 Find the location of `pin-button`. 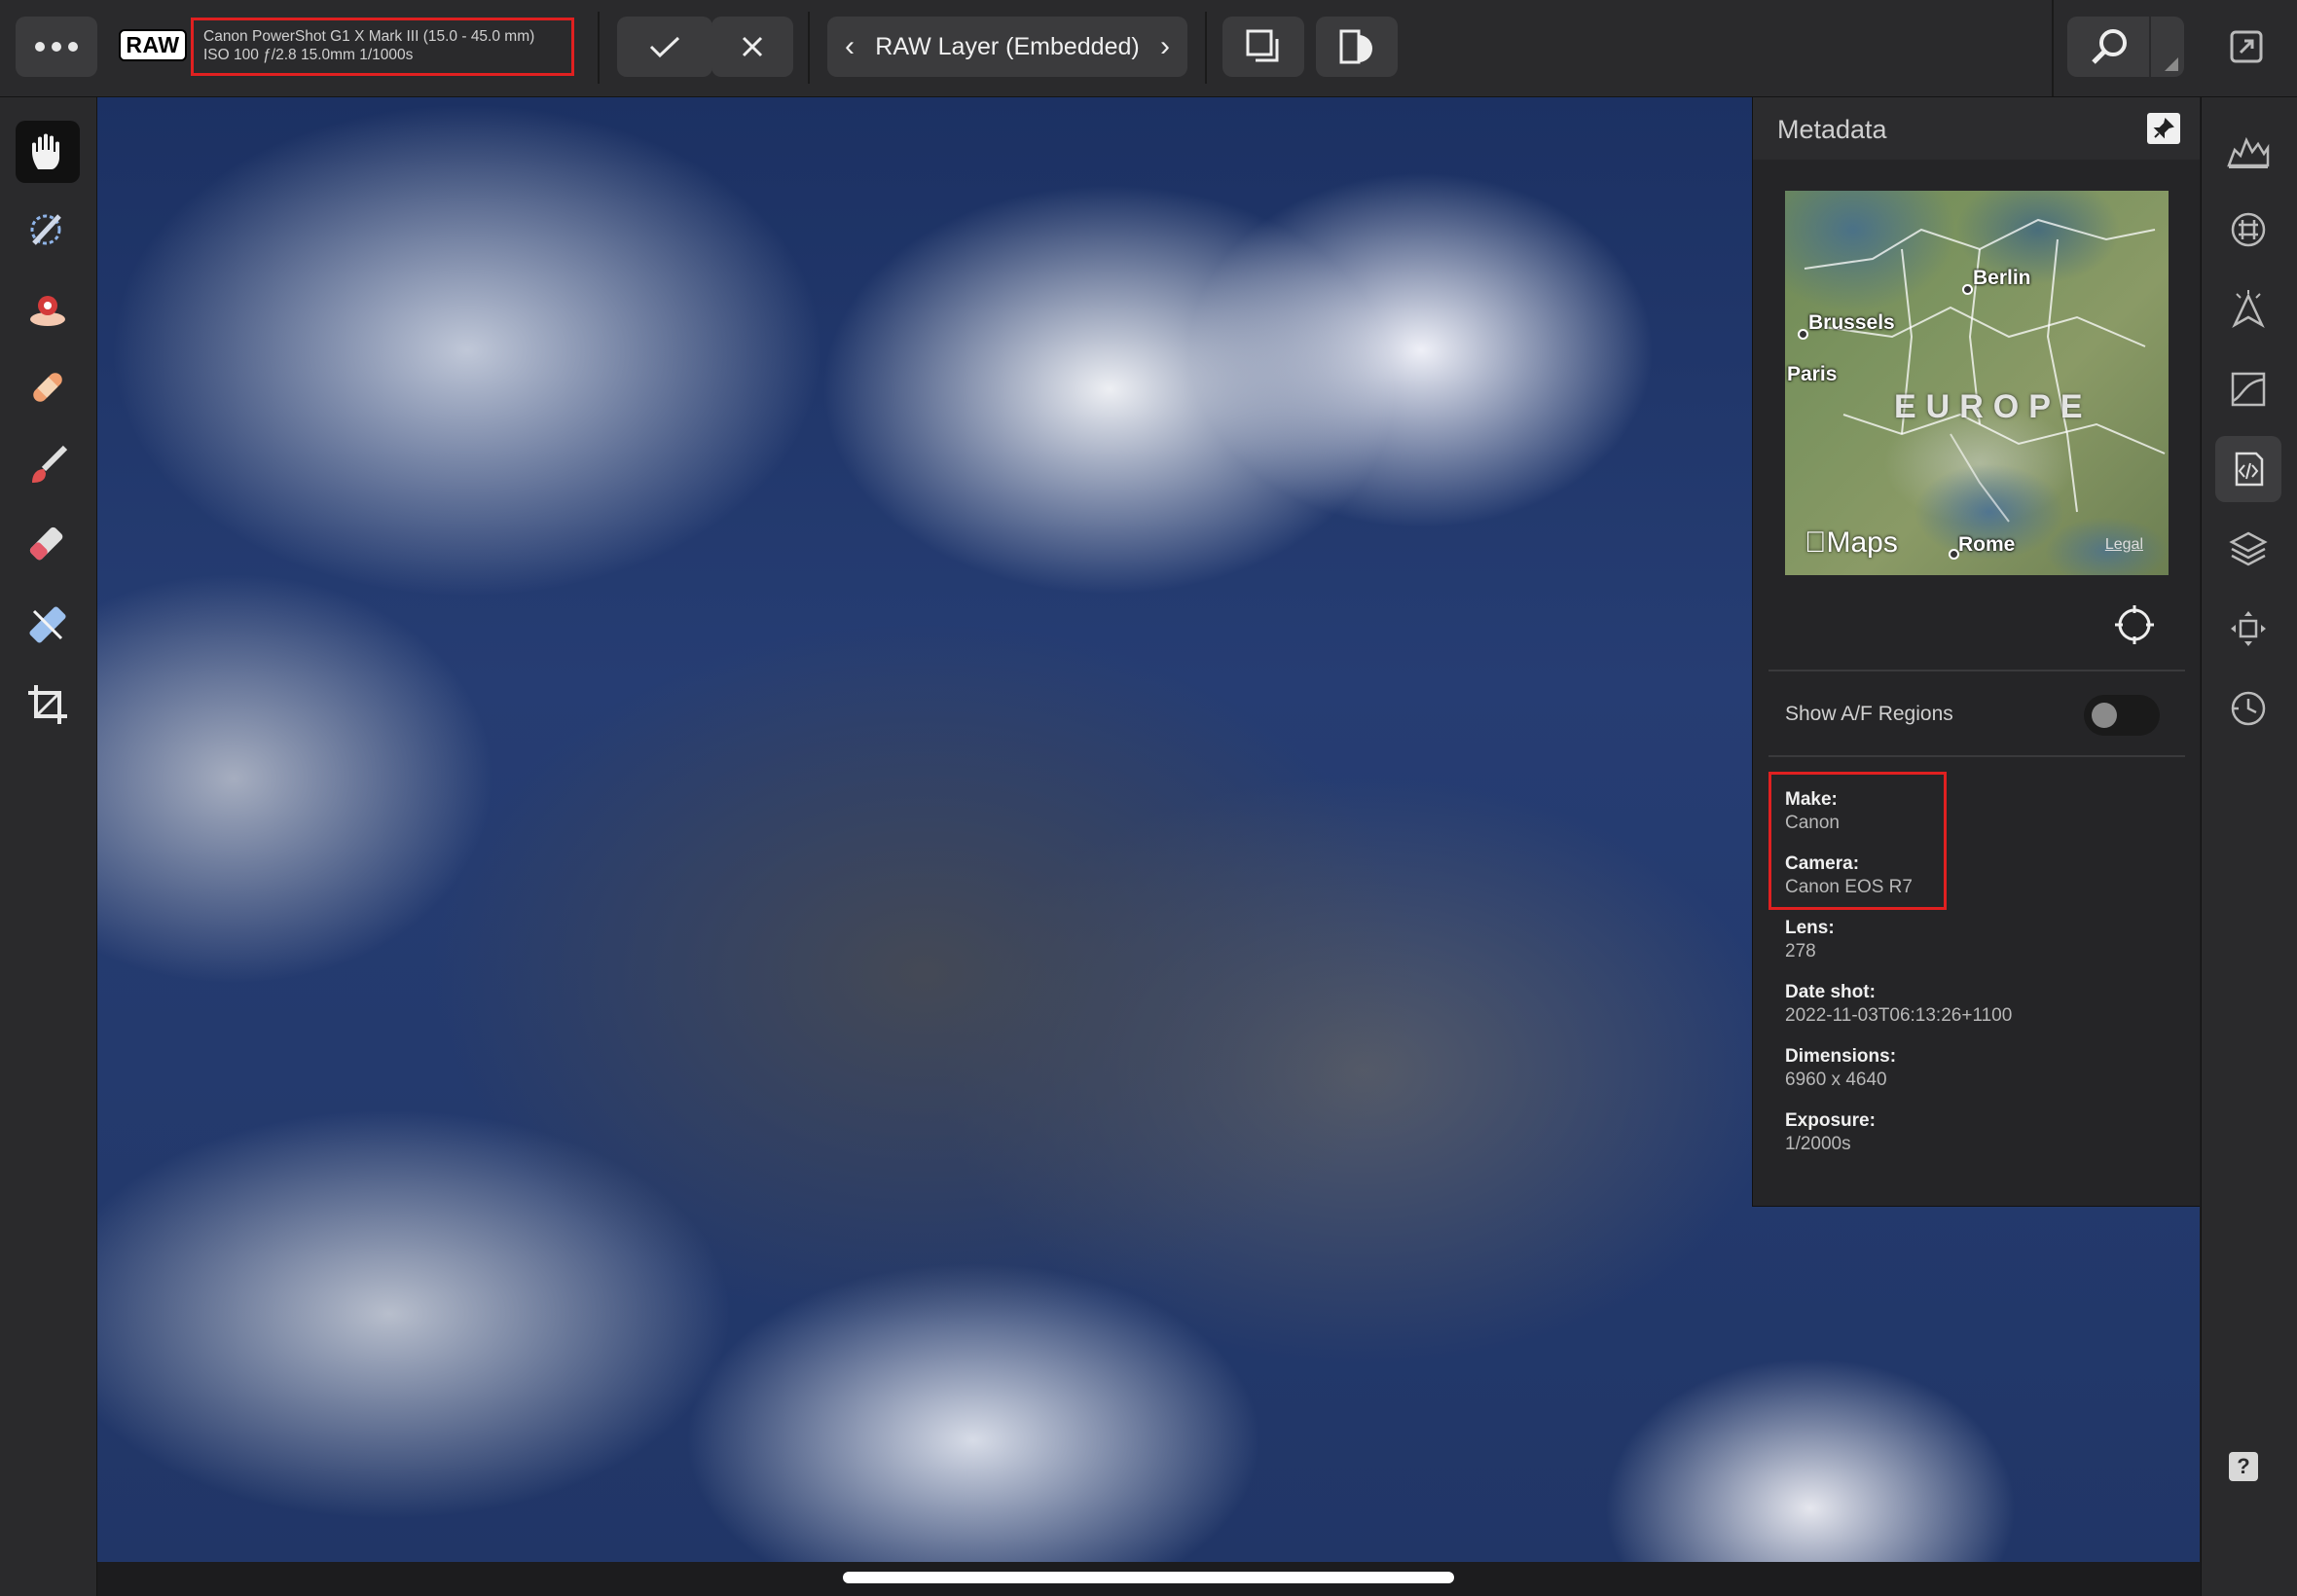

pin-button is located at coordinates (2163, 128).